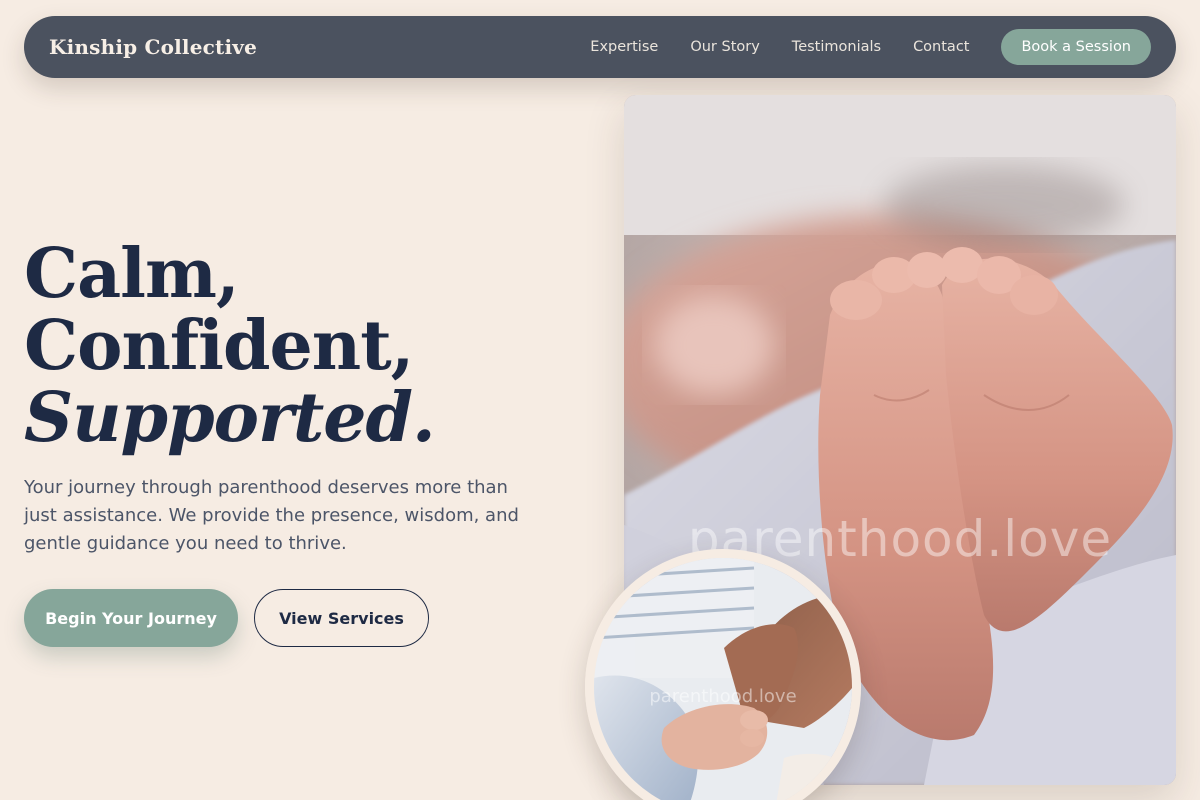 This screenshot has width=1200, height=800. Describe the element at coordinates (131, 618) in the screenshot. I see `begin-journey-button: Begin Your Journey` at that location.